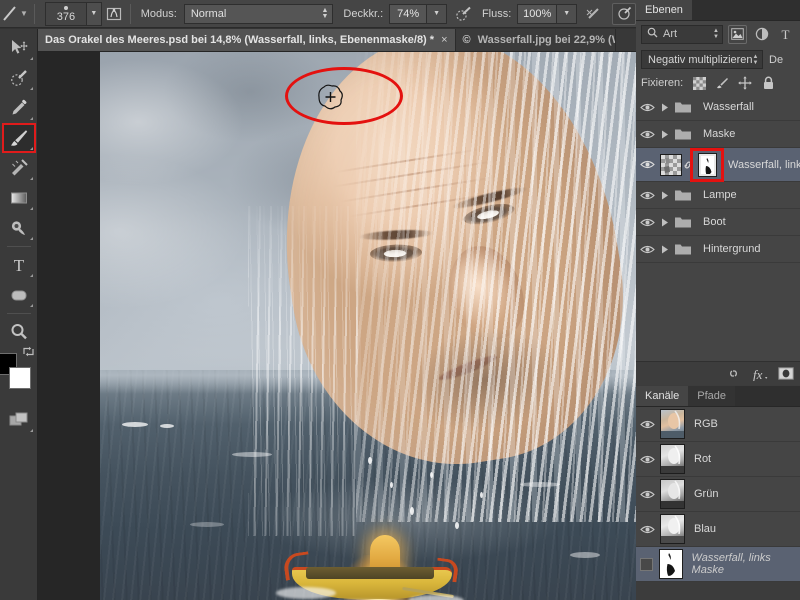  What do you see at coordinates (718, 564) in the screenshot?
I see `channel-row-wasserfall-links-maske: Wasserfall, links Maske` at bounding box center [718, 564].